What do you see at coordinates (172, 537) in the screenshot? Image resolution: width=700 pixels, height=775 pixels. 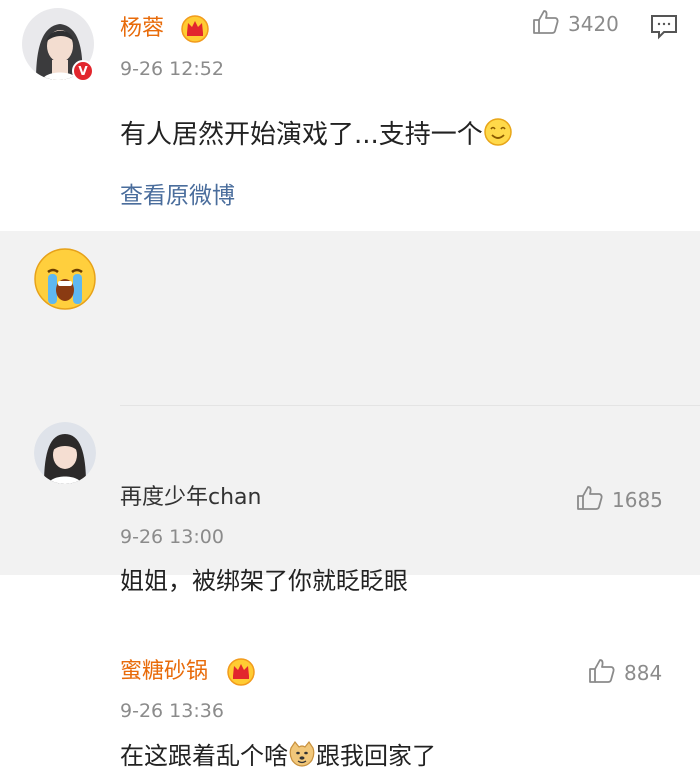 I see `reply-time: 9-26 13:00` at bounding box center [172, 537].